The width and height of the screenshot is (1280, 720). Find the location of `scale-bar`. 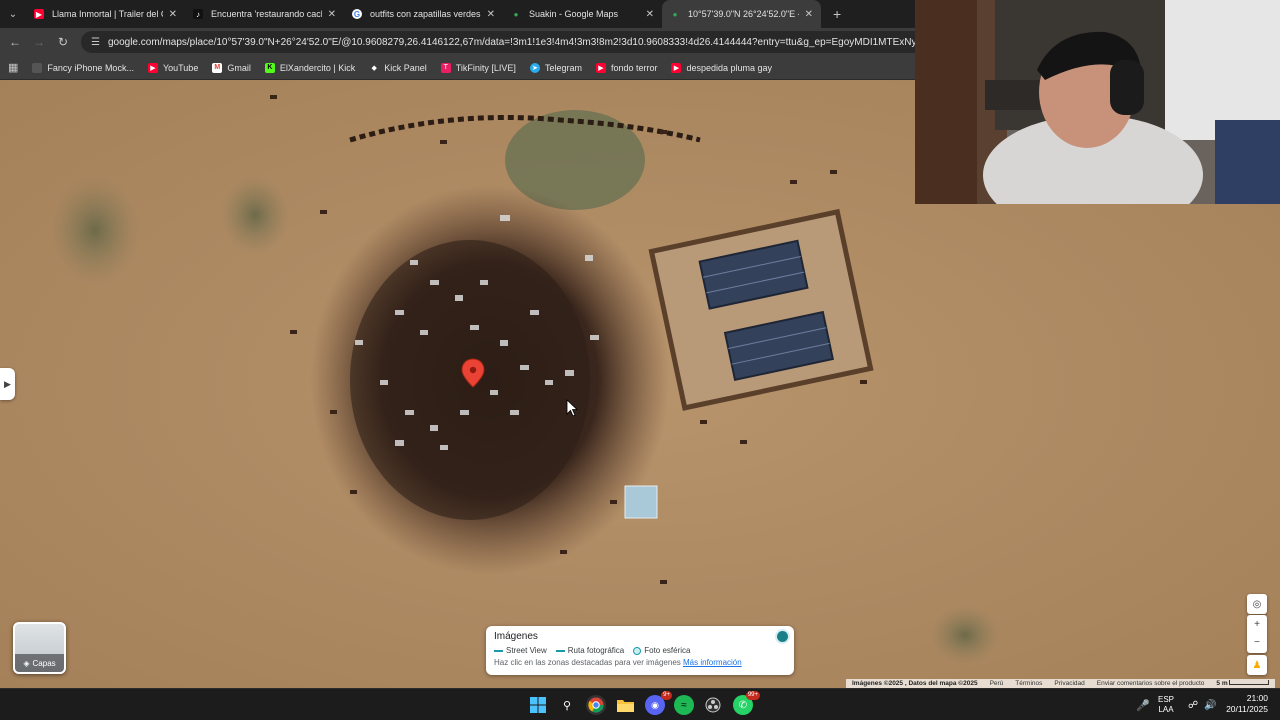

scale-bar is located at coordinates (1249, 682).